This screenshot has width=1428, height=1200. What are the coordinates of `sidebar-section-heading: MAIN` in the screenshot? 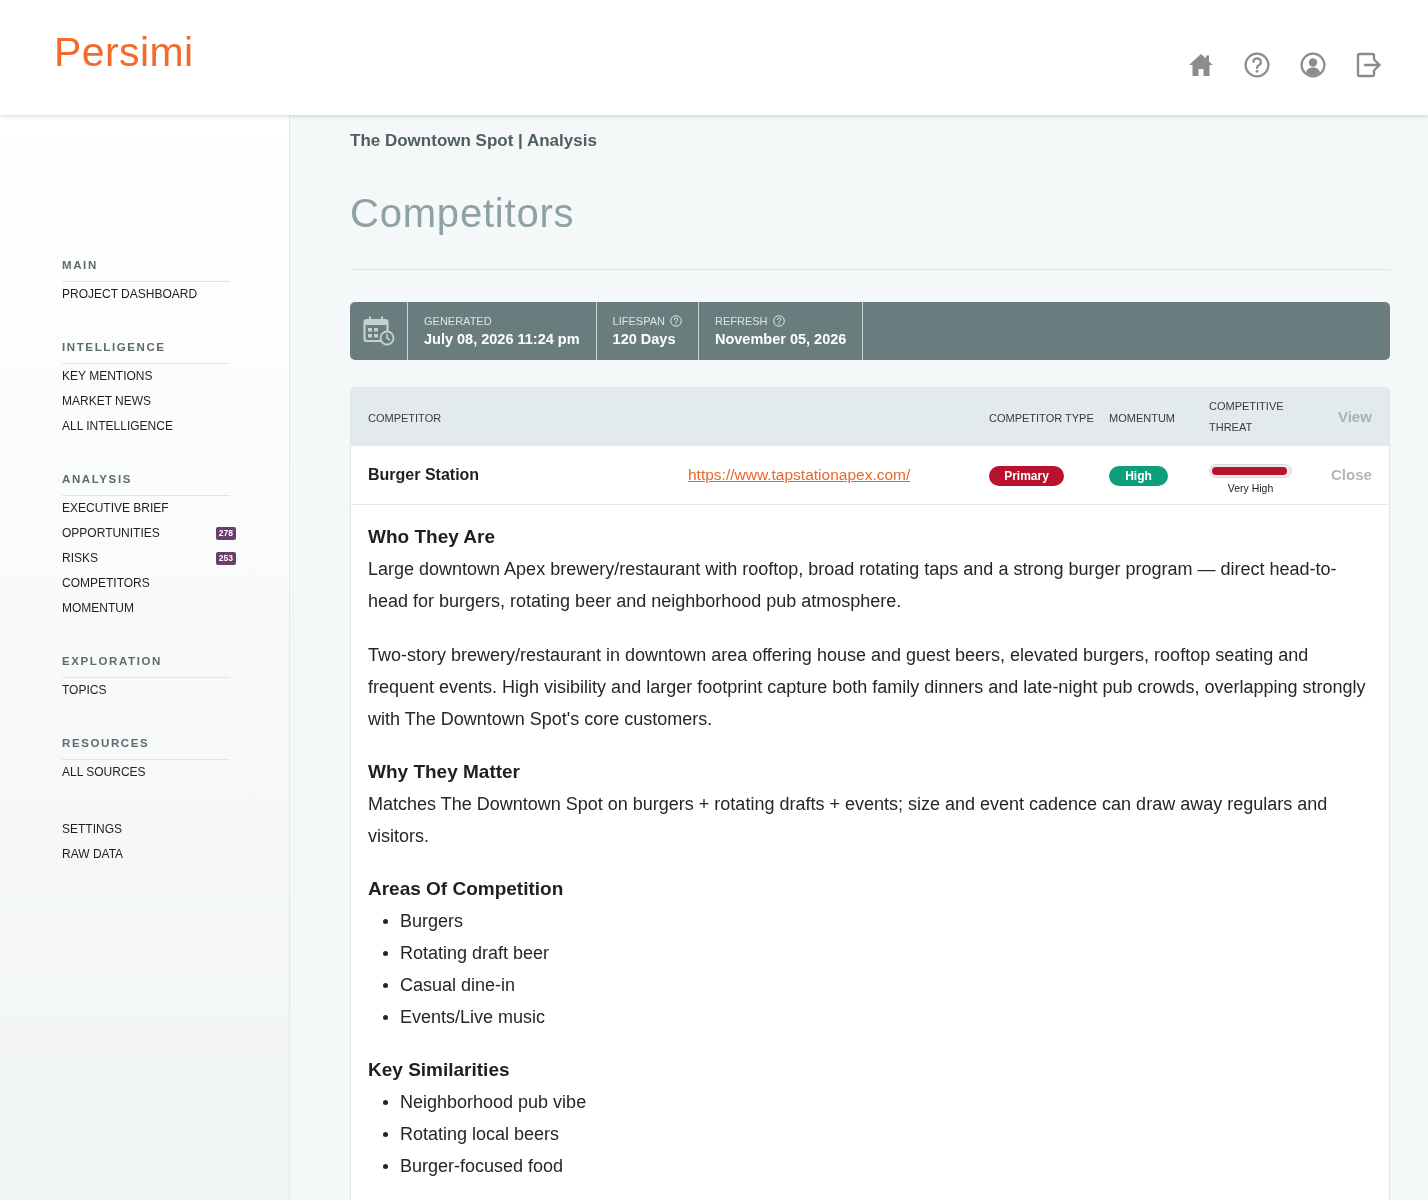 It's located at (80, 265).